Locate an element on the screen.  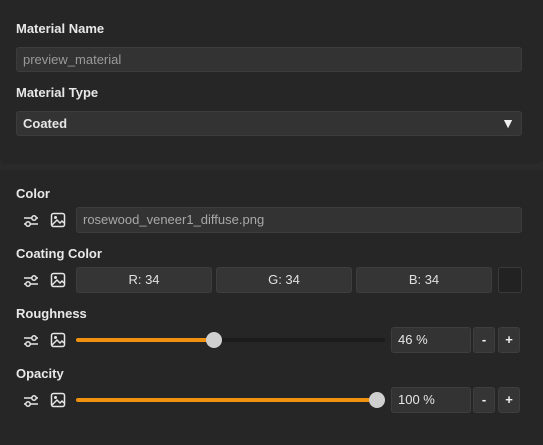
coating-color-label: Coating Color is located at coordinates (59, 253).